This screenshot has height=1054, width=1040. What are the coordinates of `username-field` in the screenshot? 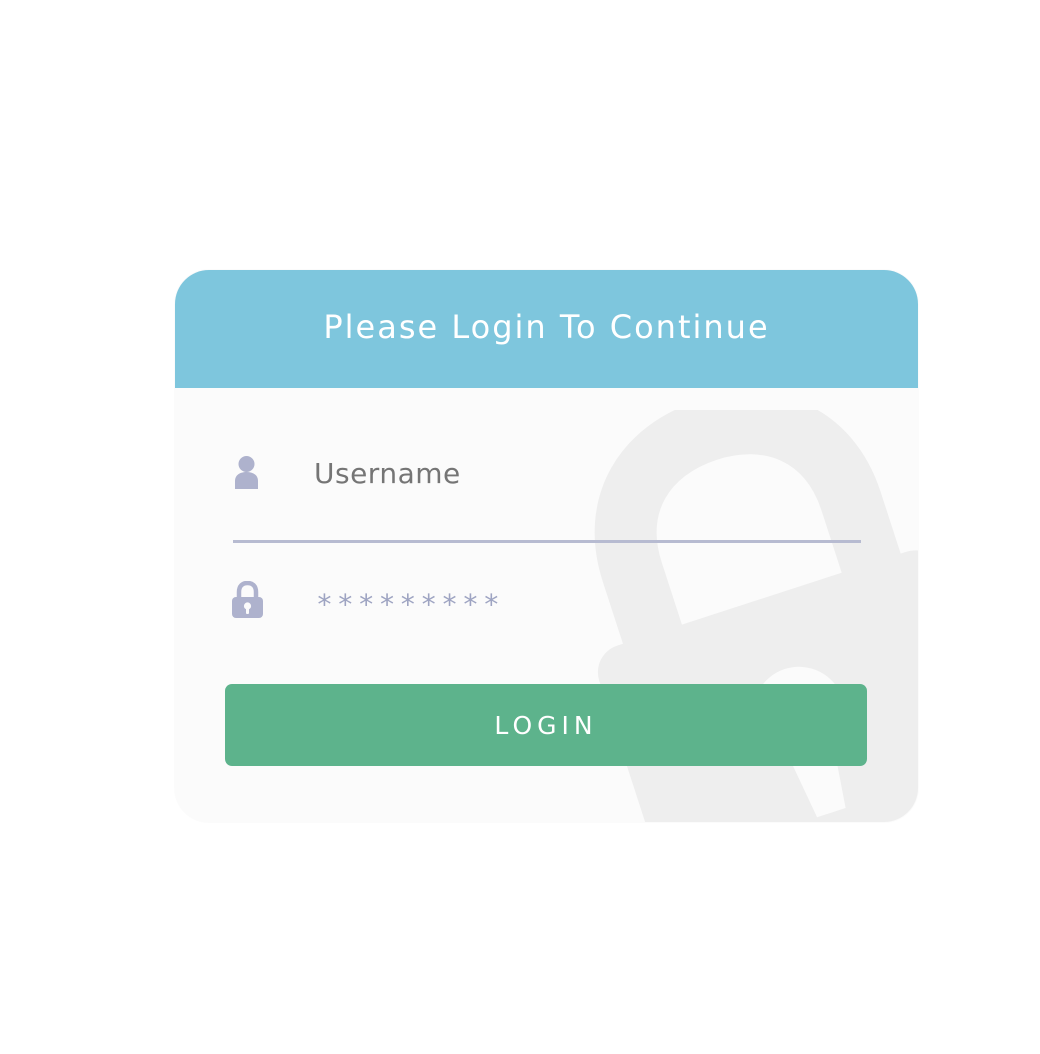 It's located at (524, 473).